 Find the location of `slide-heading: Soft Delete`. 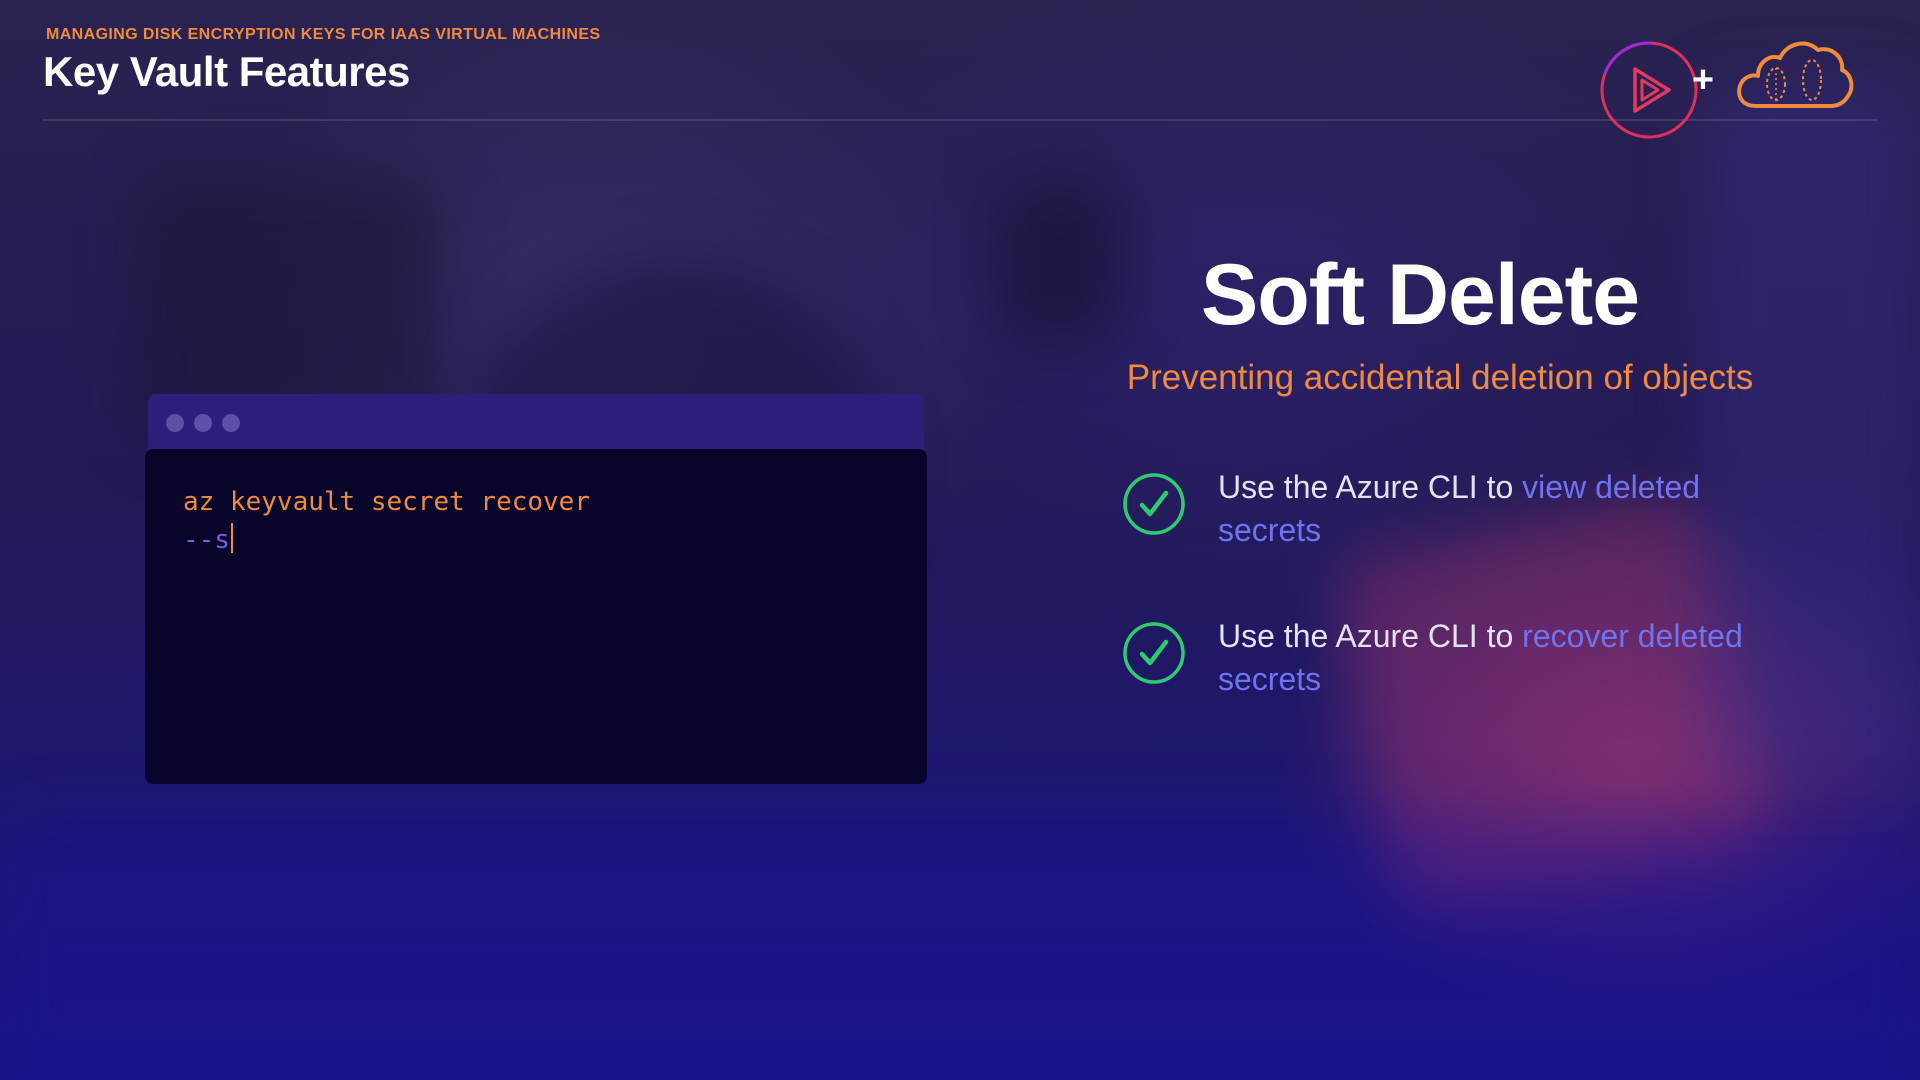

slide-heading: Soft Delete is located at coordinates (1420, 295).